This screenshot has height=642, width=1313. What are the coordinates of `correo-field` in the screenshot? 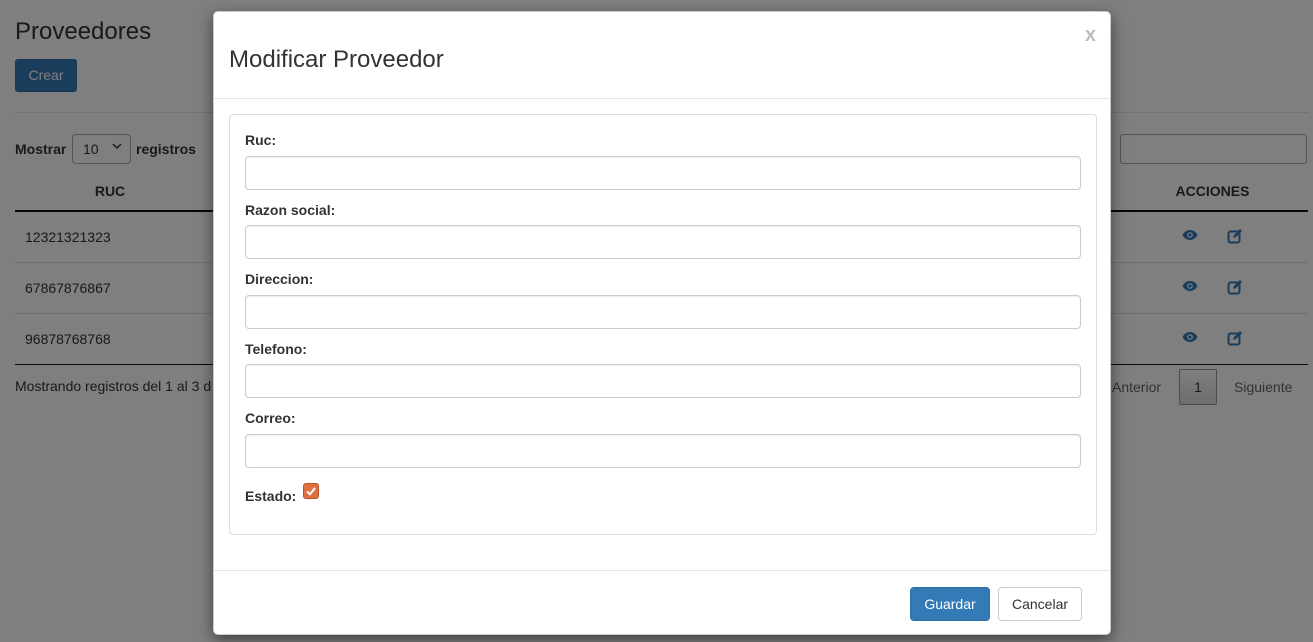 It's located at (663, 451).